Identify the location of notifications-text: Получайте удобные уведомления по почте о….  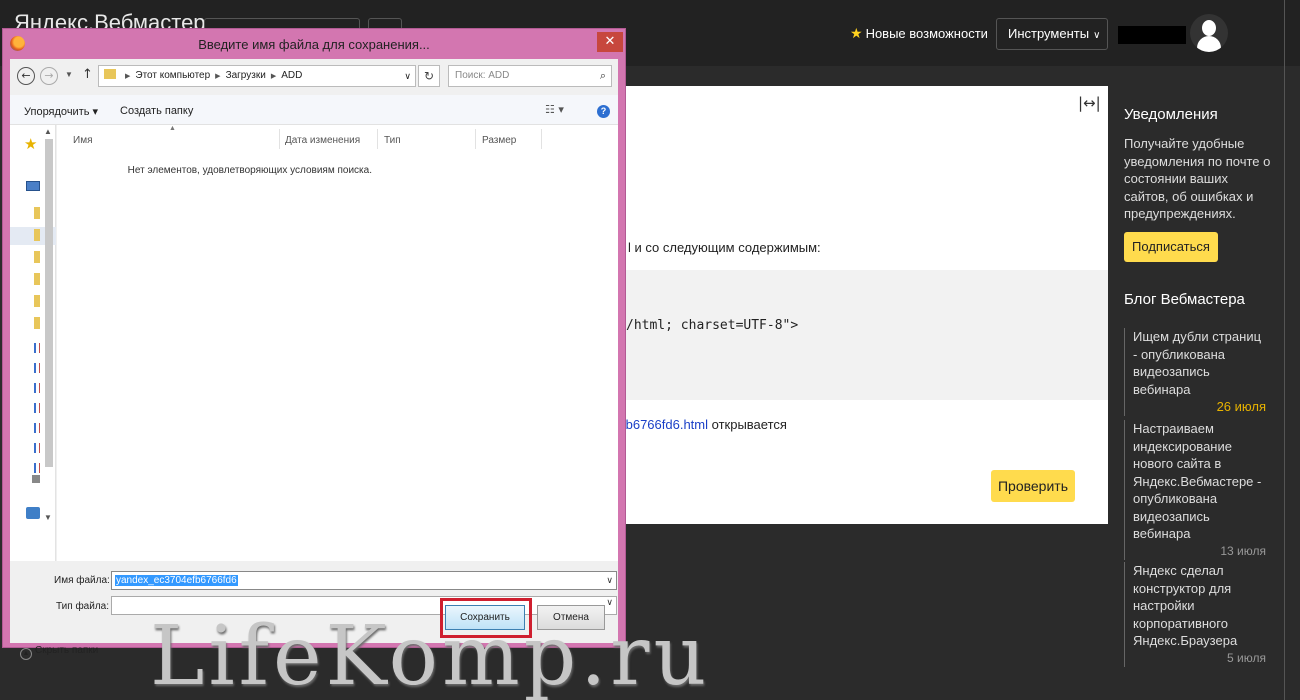
(1197, 178).